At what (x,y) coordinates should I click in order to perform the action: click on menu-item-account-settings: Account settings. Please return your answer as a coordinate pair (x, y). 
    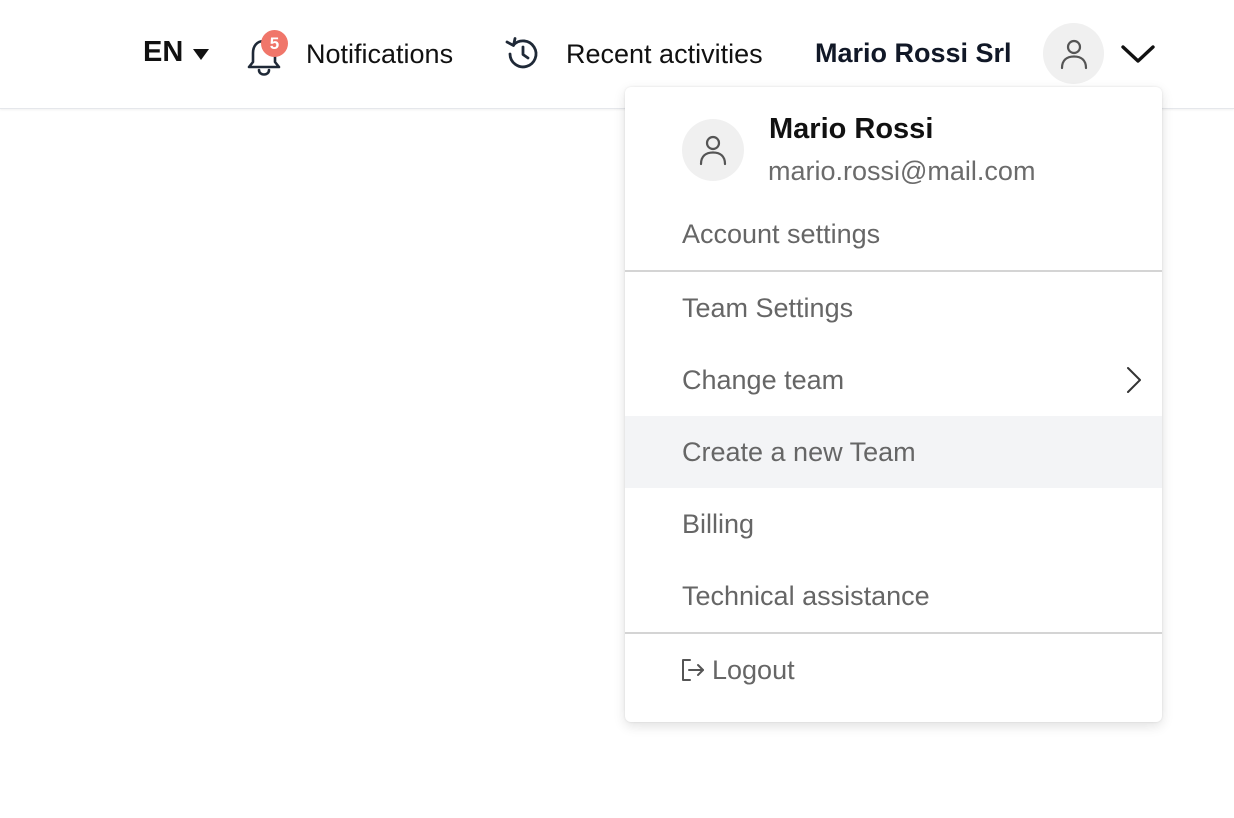
    Looking at the image, I should click on (893, 234).